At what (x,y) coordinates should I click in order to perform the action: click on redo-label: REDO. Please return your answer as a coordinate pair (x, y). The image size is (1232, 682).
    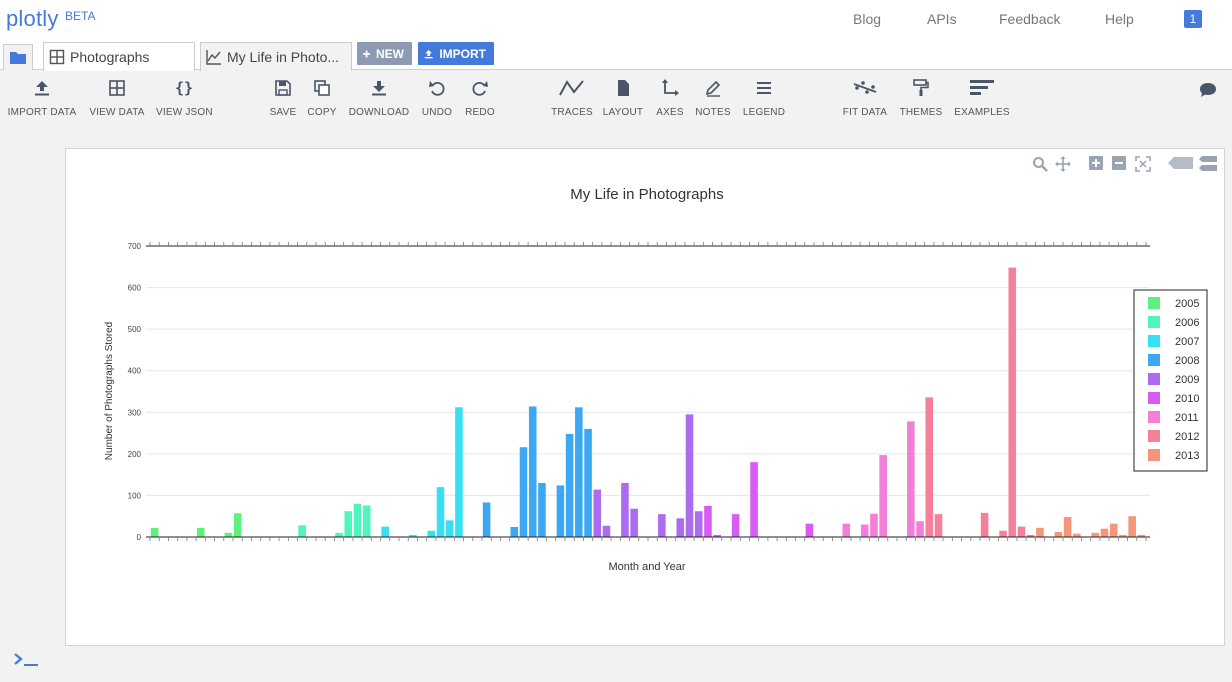
    Looking at the image, I should click on (480, 112).